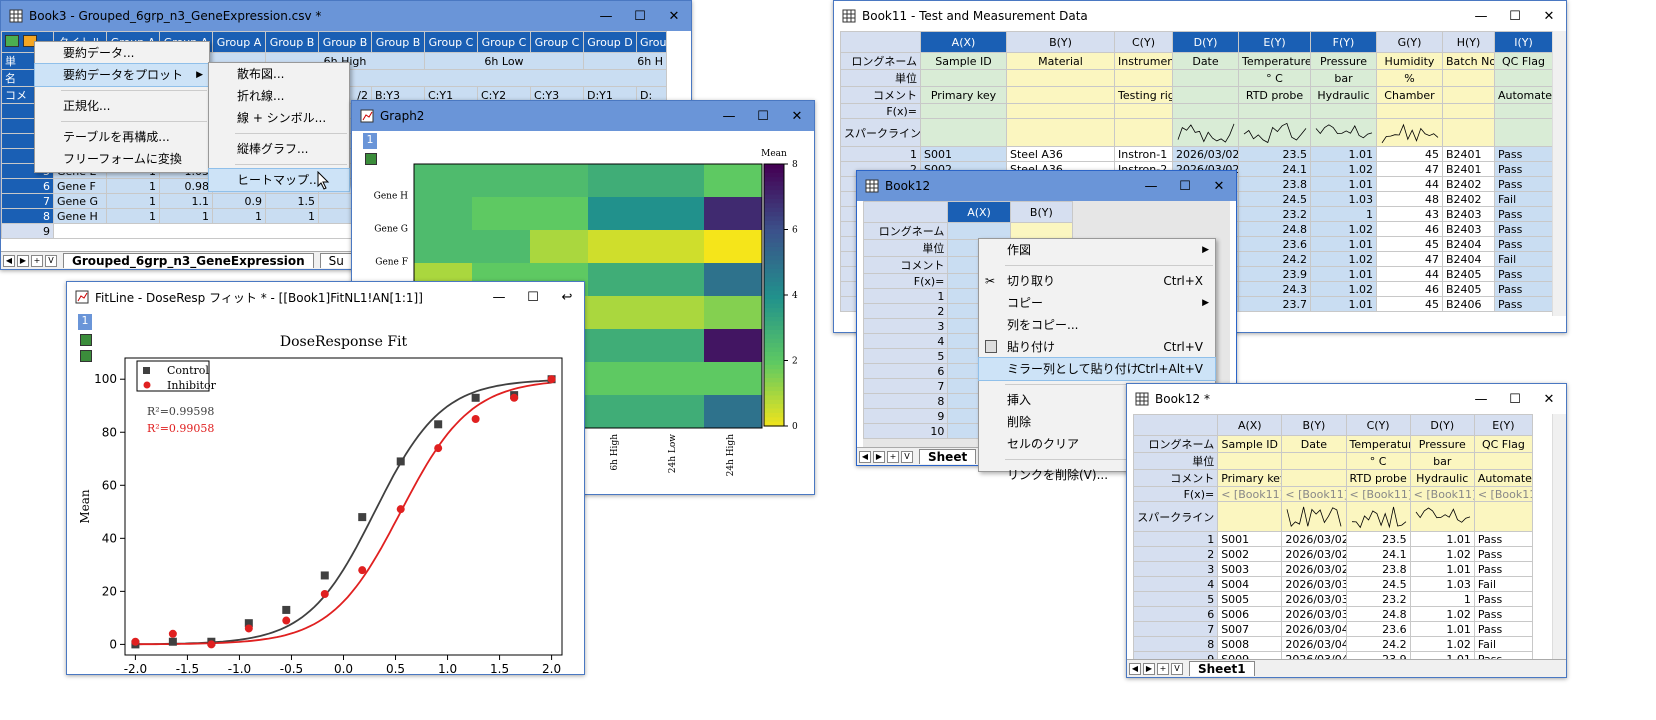 The image size is (1656, 720). What do you see at coordinates (1409, 154) in the screenshot?
I see `data-cell: 45` at bounding box center [1409, 154].